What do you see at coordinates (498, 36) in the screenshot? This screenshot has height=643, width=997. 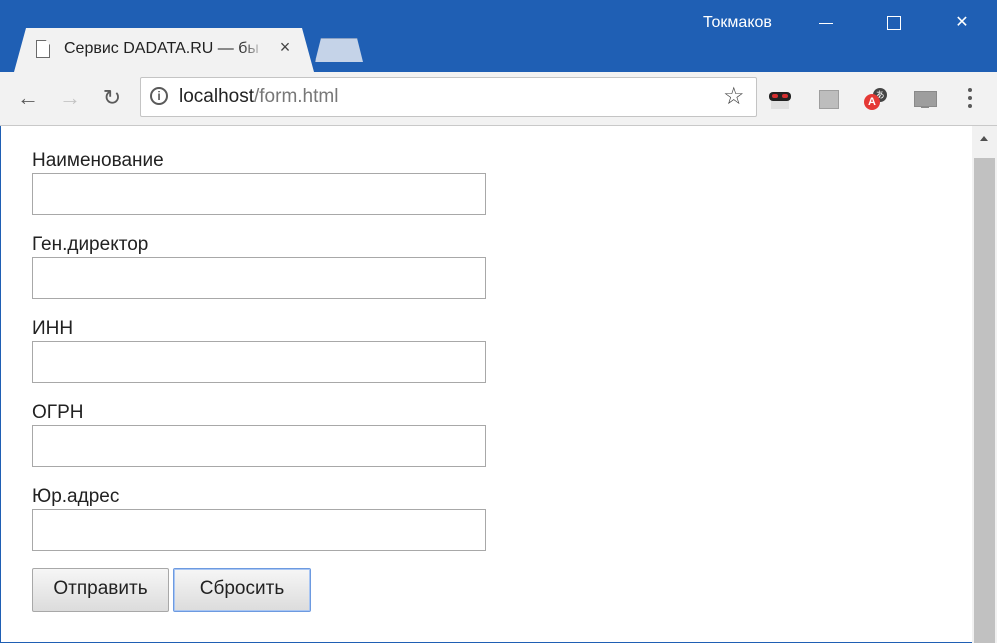 I see `title-bar: Сервис DADATA.RU — бы × Токмаков ✕` at bounding box center [498, 36].